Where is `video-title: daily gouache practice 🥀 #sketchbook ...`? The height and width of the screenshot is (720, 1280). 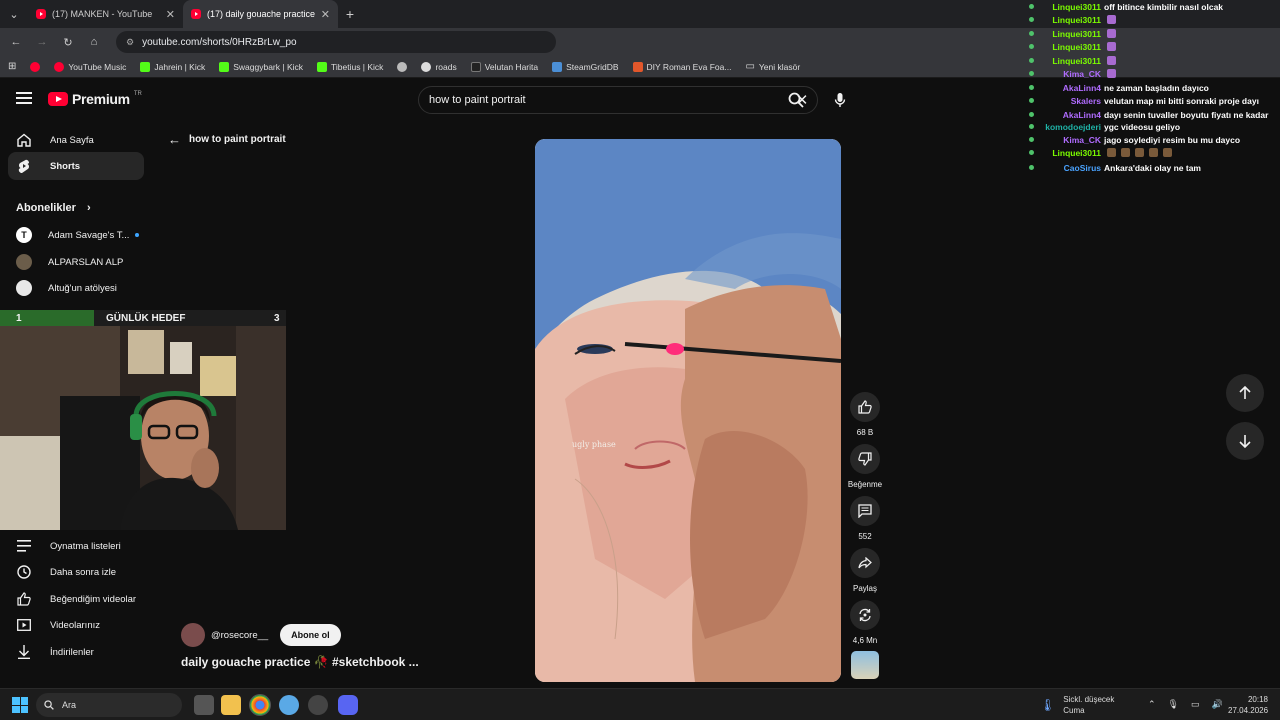
video-title: daily gouache practice 🥀 #sketchbook ... is located at coordinates (300, 662).